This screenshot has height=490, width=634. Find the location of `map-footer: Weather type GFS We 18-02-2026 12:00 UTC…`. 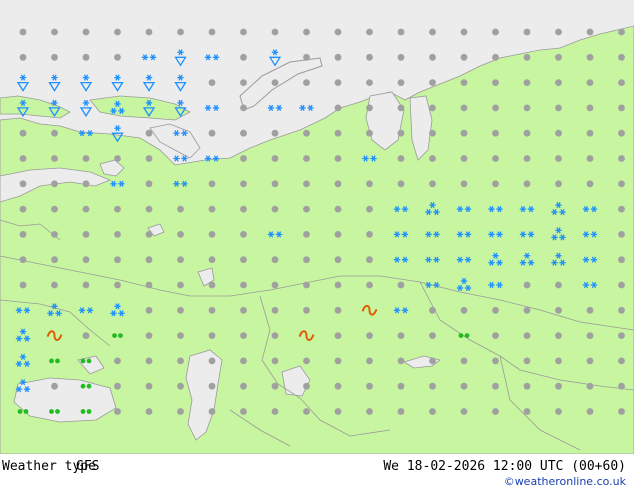

map-footer: Weather type GFS We 18-02-2026 12:00 UTC… is located at coordinates (317, 472).